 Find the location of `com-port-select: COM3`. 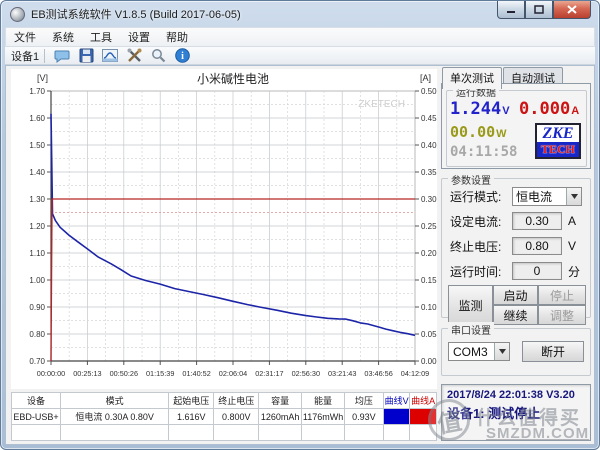

com-port-select: COM3 is located at coordinates (479, 351).